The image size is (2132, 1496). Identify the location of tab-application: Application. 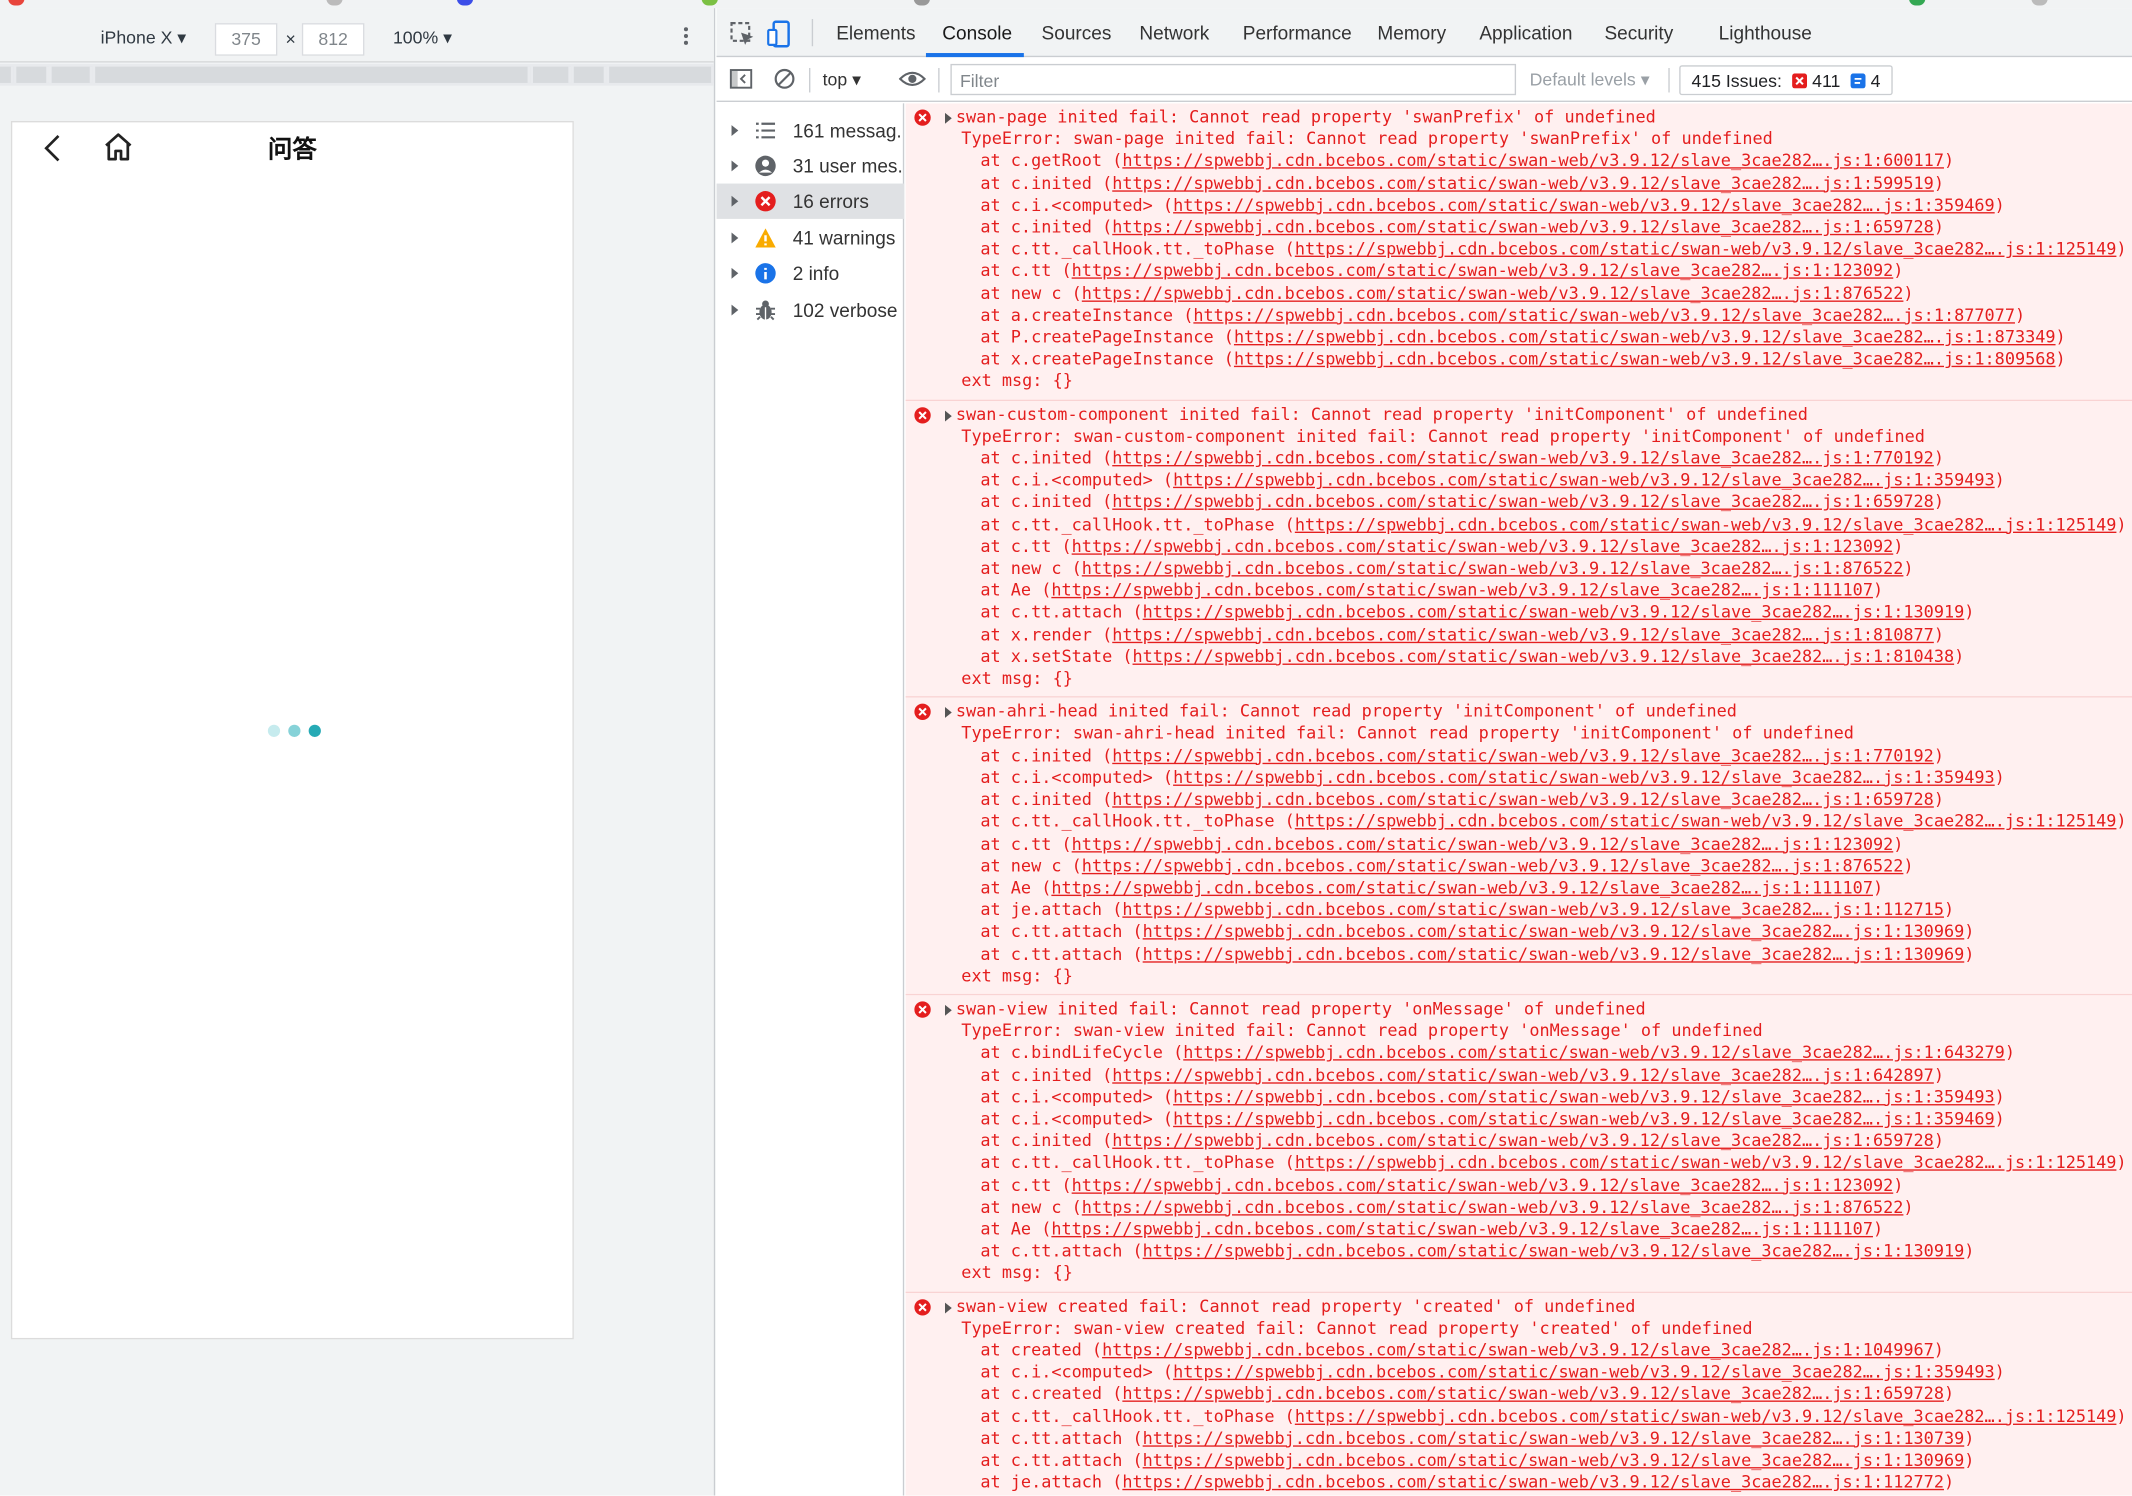
(1525, 33).